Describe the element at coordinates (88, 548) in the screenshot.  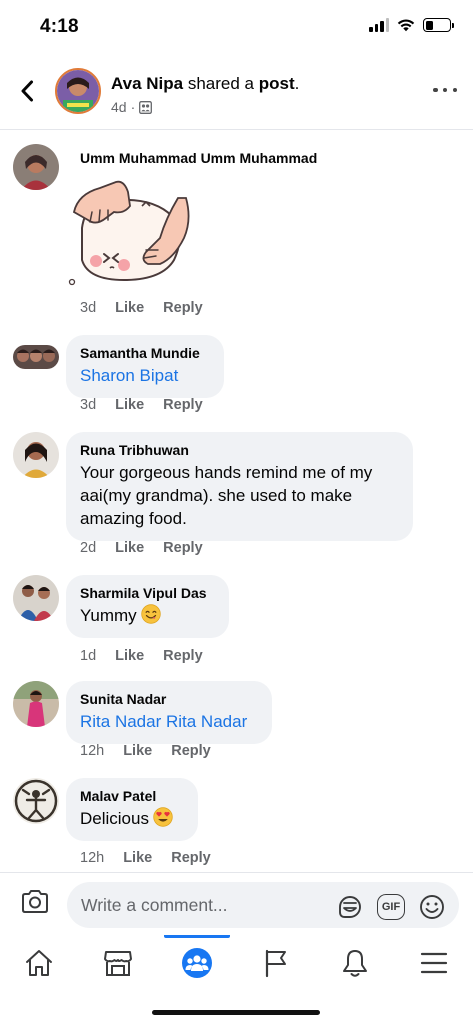
I see `comment-time: 2d` at that location.